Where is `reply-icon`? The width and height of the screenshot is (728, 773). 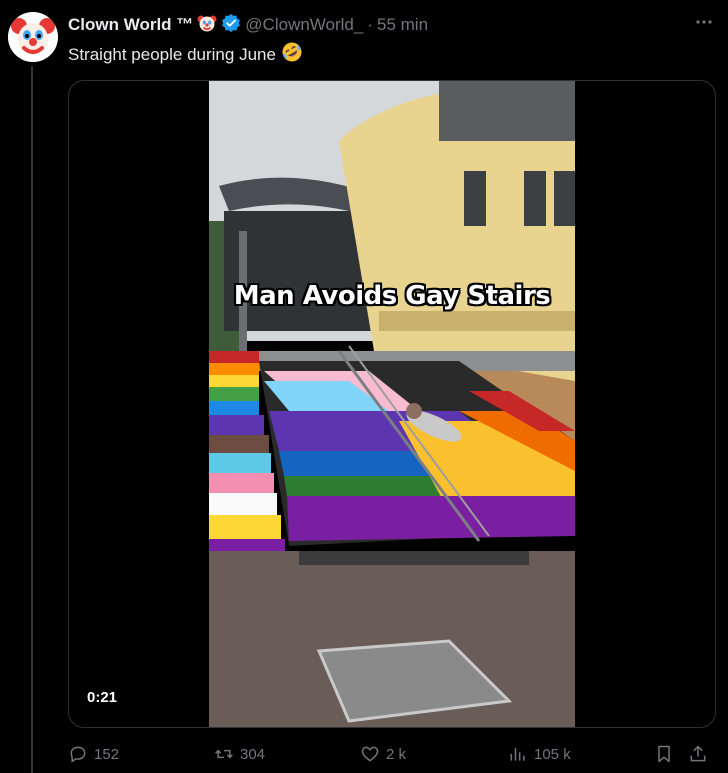 reply-icon is located at coordinates (78, 754).